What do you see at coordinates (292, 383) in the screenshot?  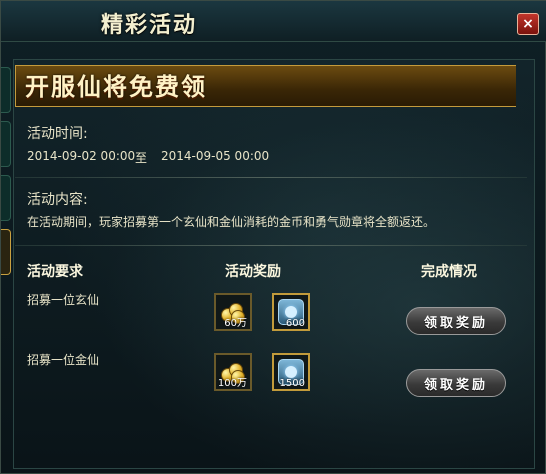 I see `row-2-reward-medal-qty: 1500` at bounding box center [292, 383].